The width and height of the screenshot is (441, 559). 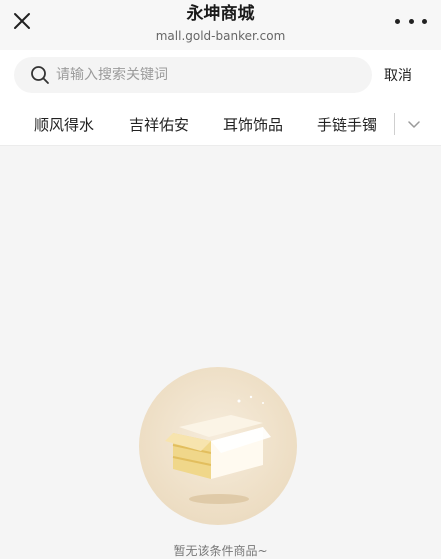 What do you see at coordinates (220, 551) in the screenshot?
I see `empty-state-message: 暂无该条件商品~` at bounding box center [220, 551].